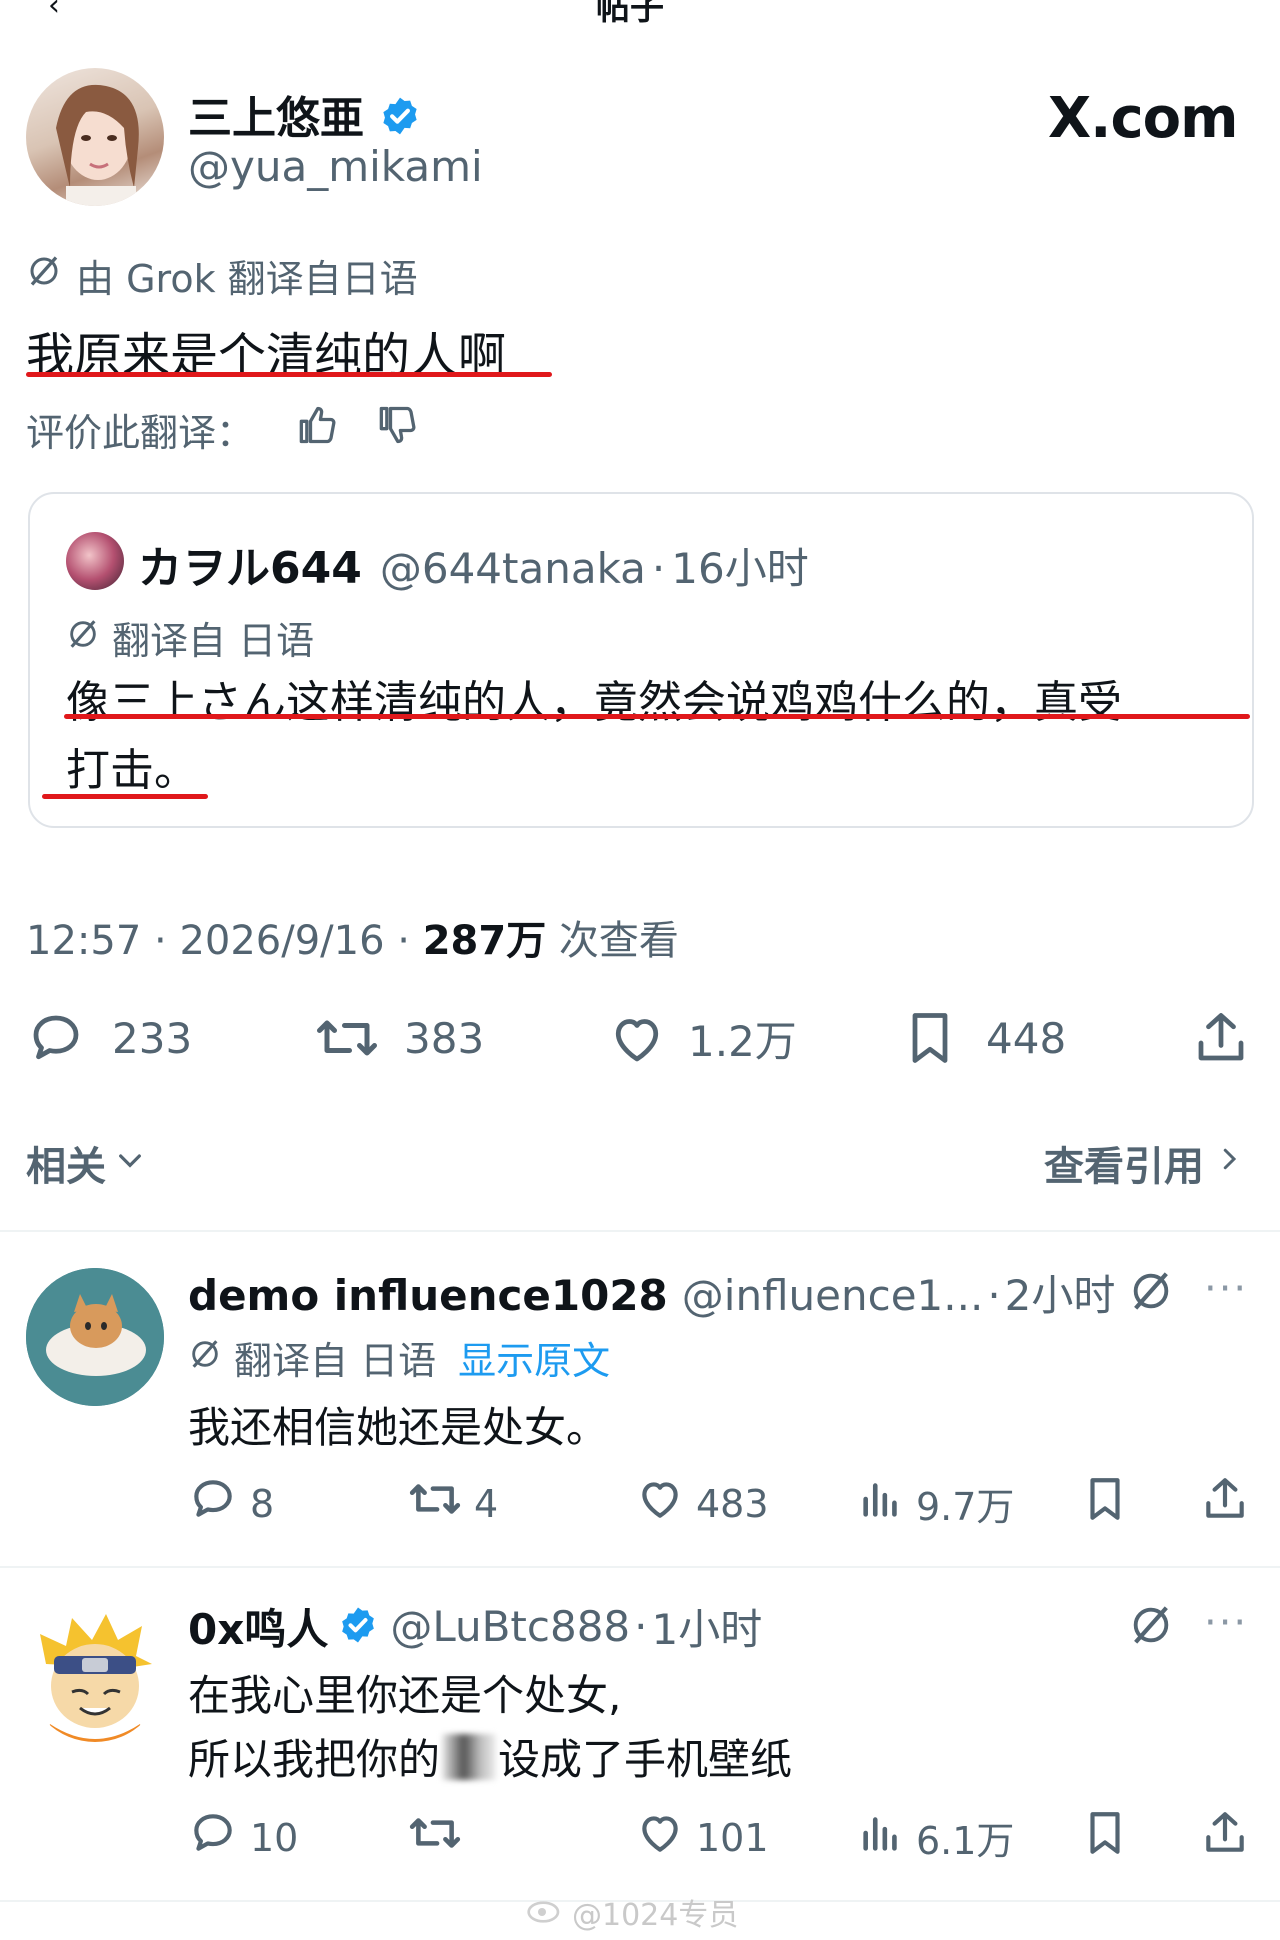  Describe the element at coordinates (274, 1837) in the screenshot. I see `reply-count: 10` at that location.